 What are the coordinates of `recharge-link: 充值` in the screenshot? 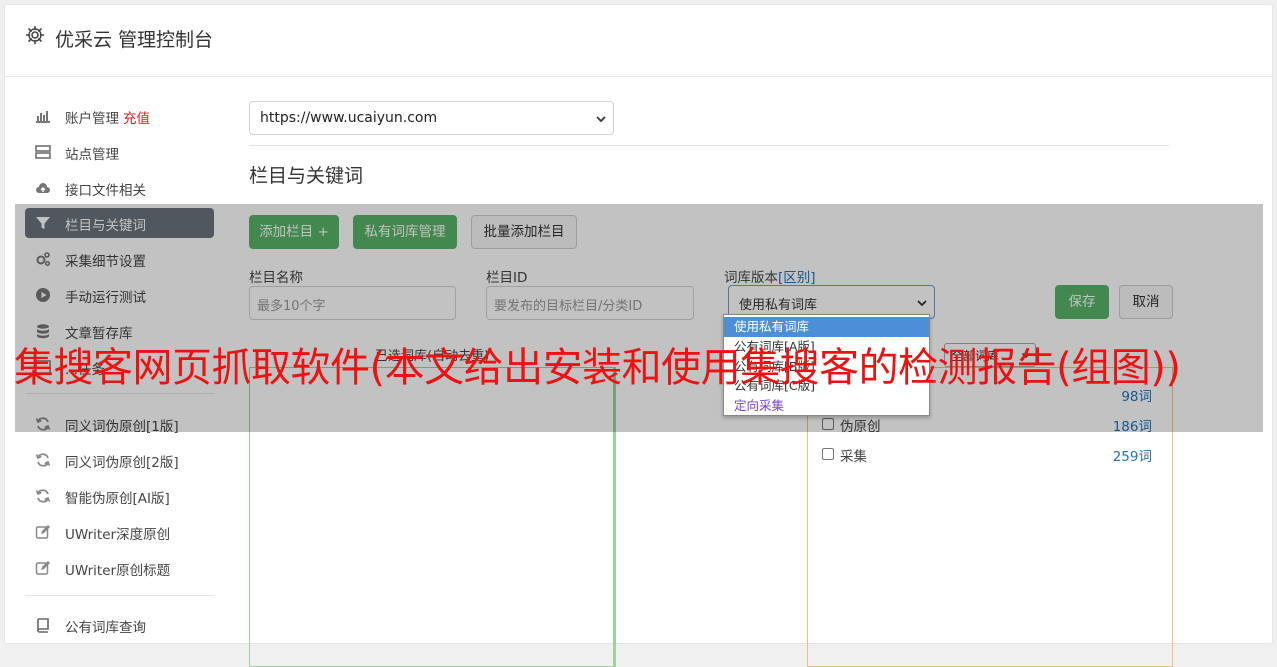 It's located at (136, 119).